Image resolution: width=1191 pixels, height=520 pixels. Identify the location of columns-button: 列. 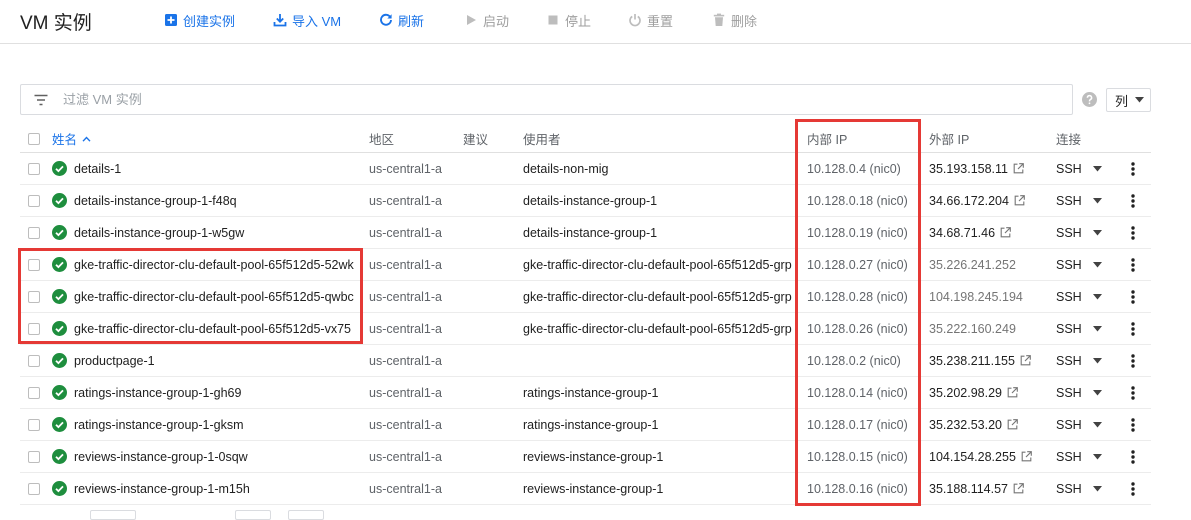
(1128, 100).